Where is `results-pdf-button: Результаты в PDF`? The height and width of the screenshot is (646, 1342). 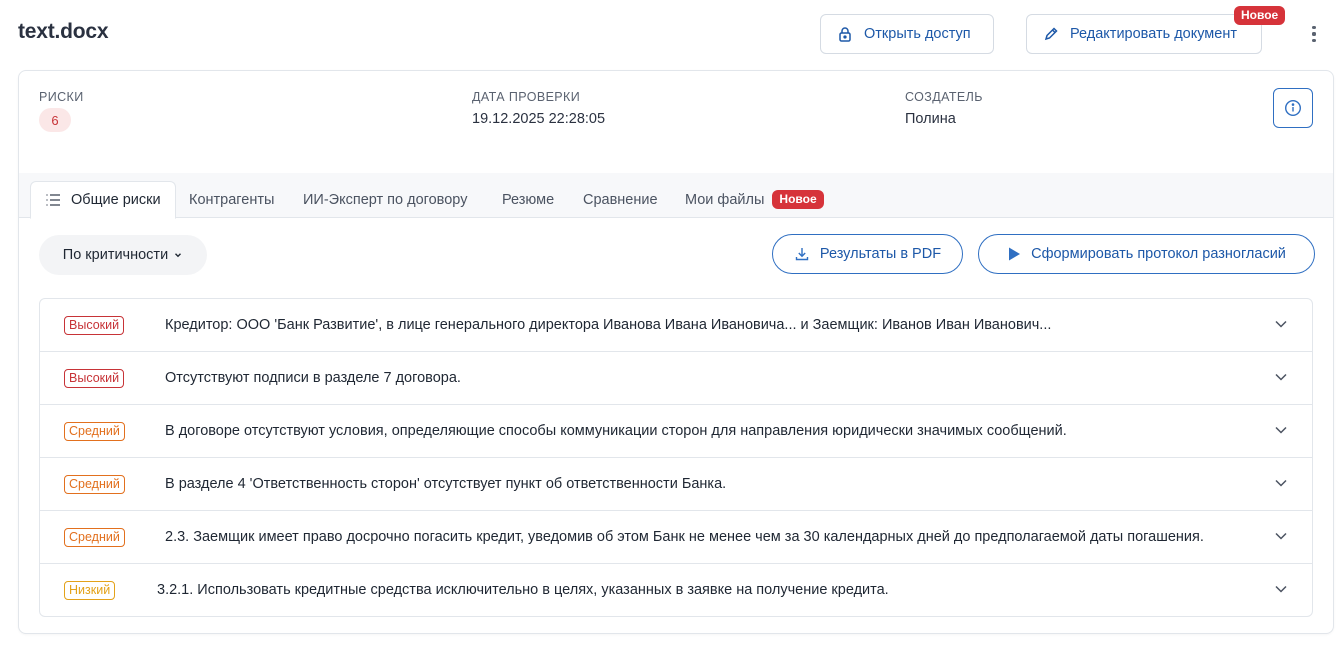
results-pdf-button: Результаты в PDF is located at coordinates (867, 254).